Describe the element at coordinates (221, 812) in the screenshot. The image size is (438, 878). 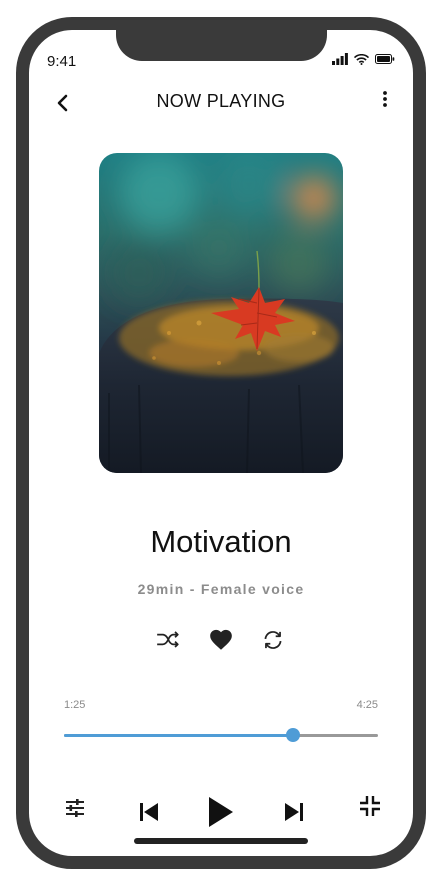
I see `play-icon` at that location.